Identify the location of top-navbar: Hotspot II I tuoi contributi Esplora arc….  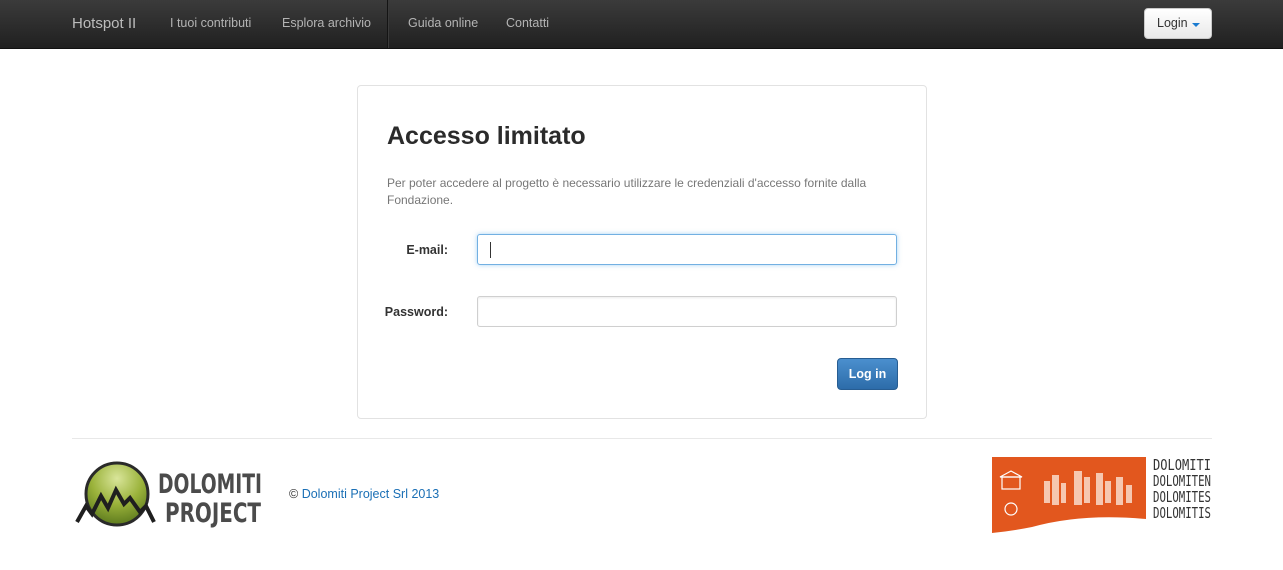
(641, 24).